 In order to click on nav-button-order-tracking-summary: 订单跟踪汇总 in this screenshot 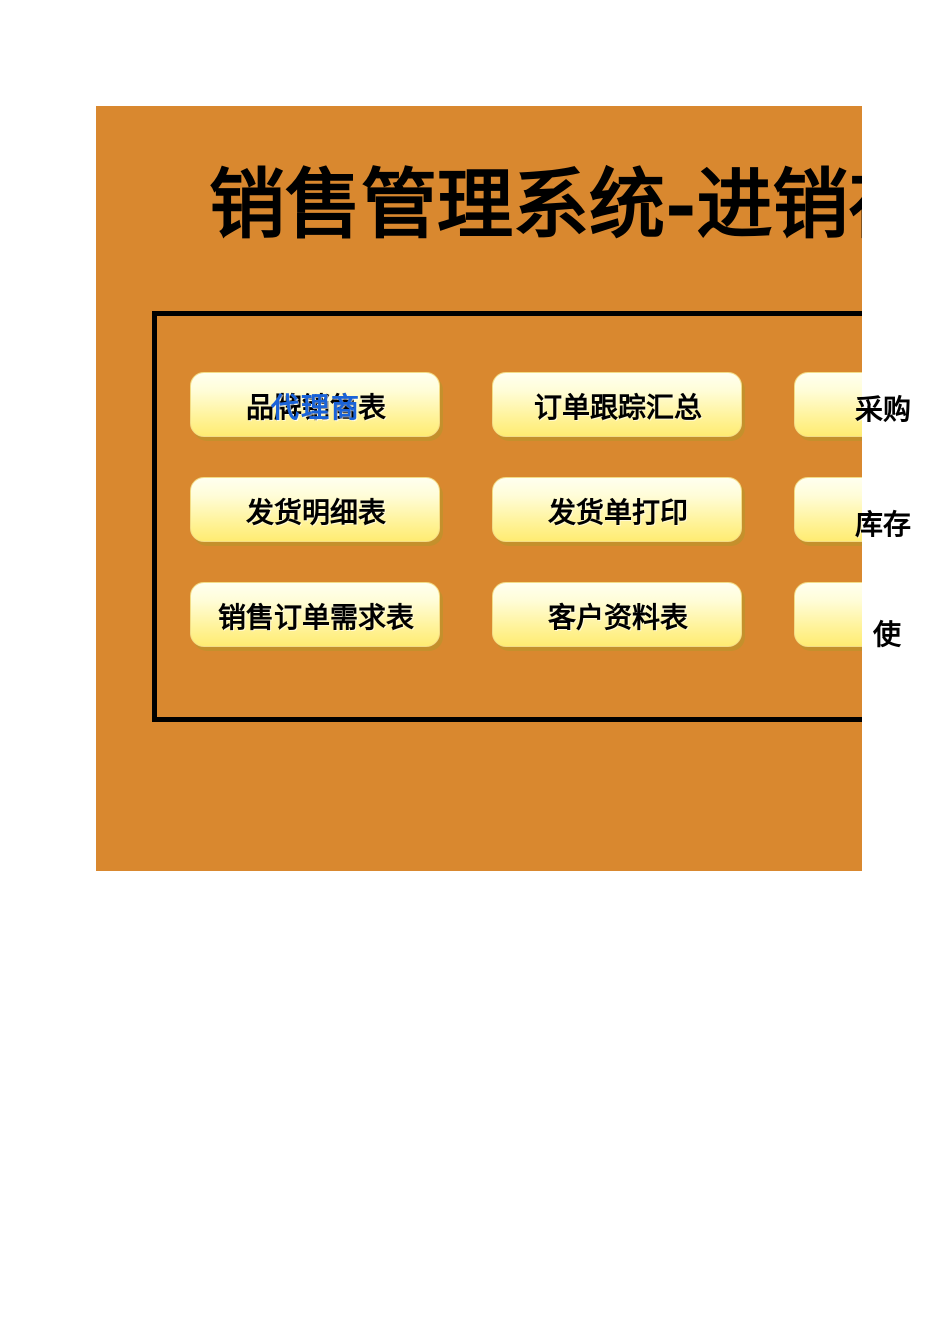, I will do `click(617, 404)`.